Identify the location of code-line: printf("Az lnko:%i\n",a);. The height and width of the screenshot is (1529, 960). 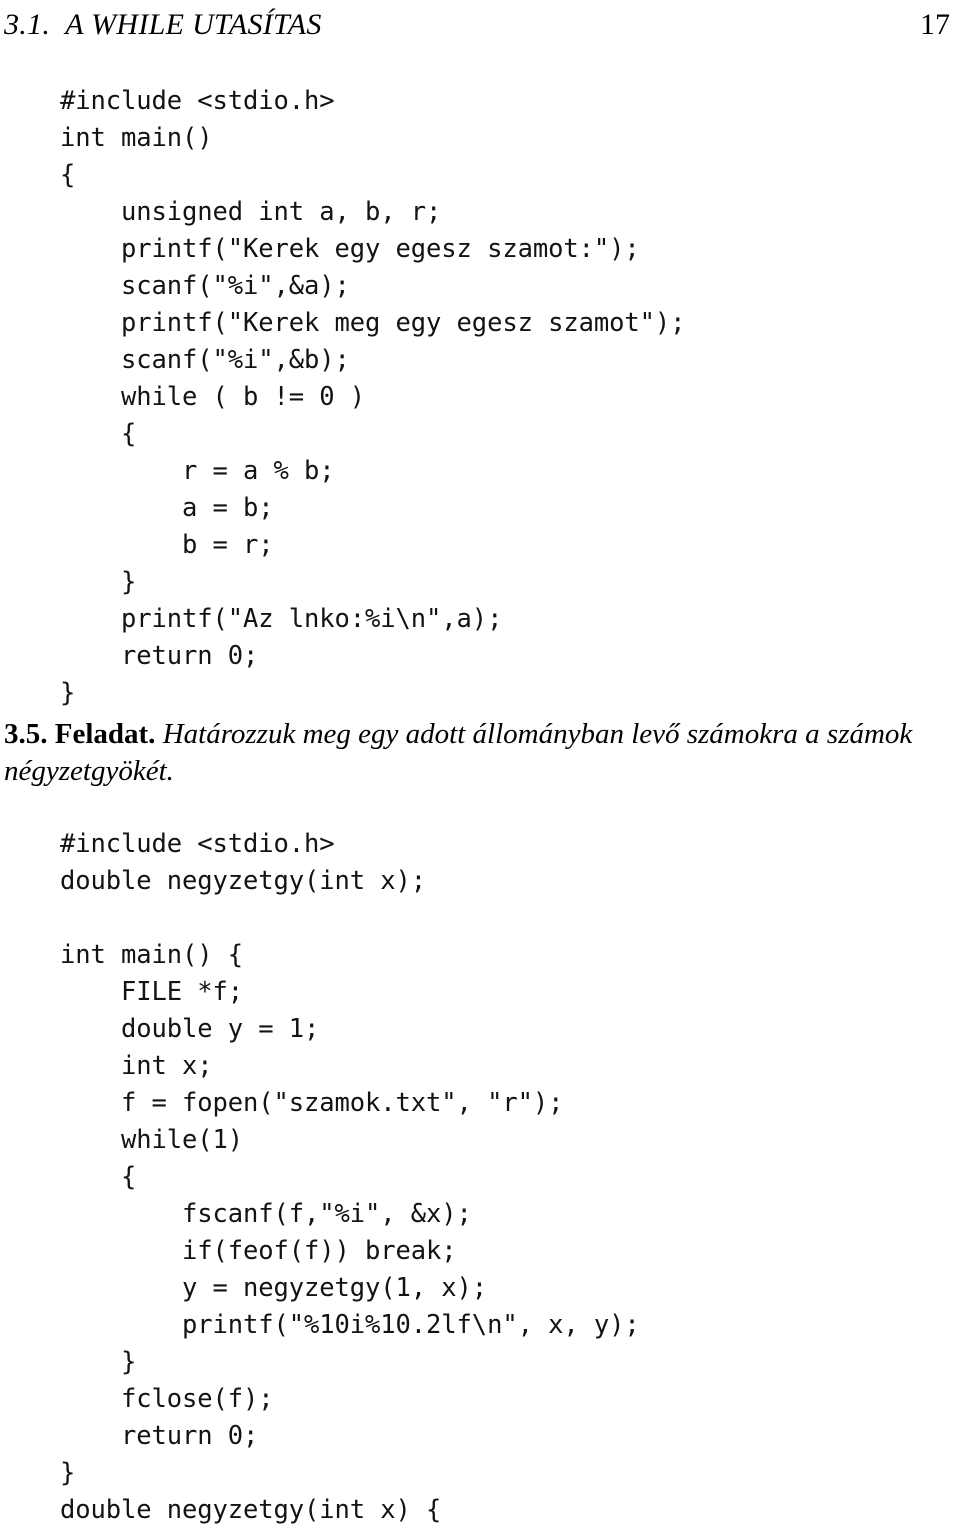
(281, 619).